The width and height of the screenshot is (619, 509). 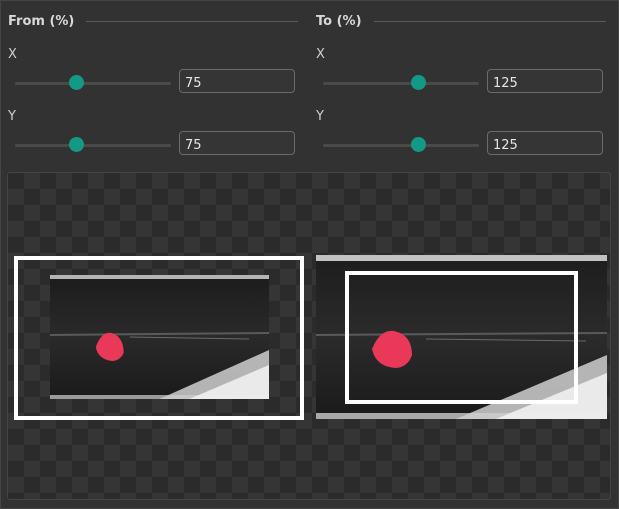 What do you see at coordinates (320, 54) in the screenshot?
I see `to-x-label: X` at bounding box center [320, 54].